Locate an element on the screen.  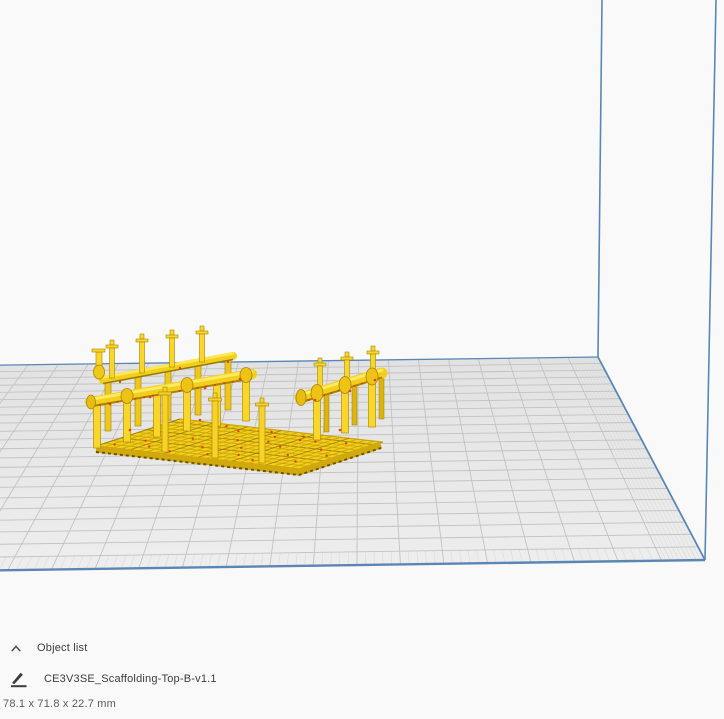
object-dimensions: 78.1 x 71.8 x 22.7 mm is located at coordinates (60, 704).